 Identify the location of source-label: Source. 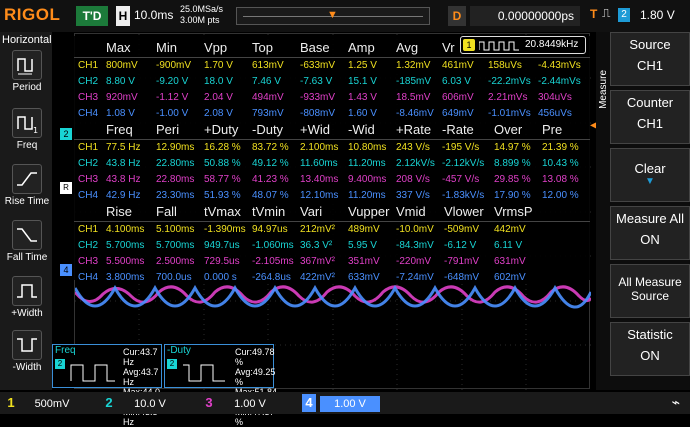
(650, 44).